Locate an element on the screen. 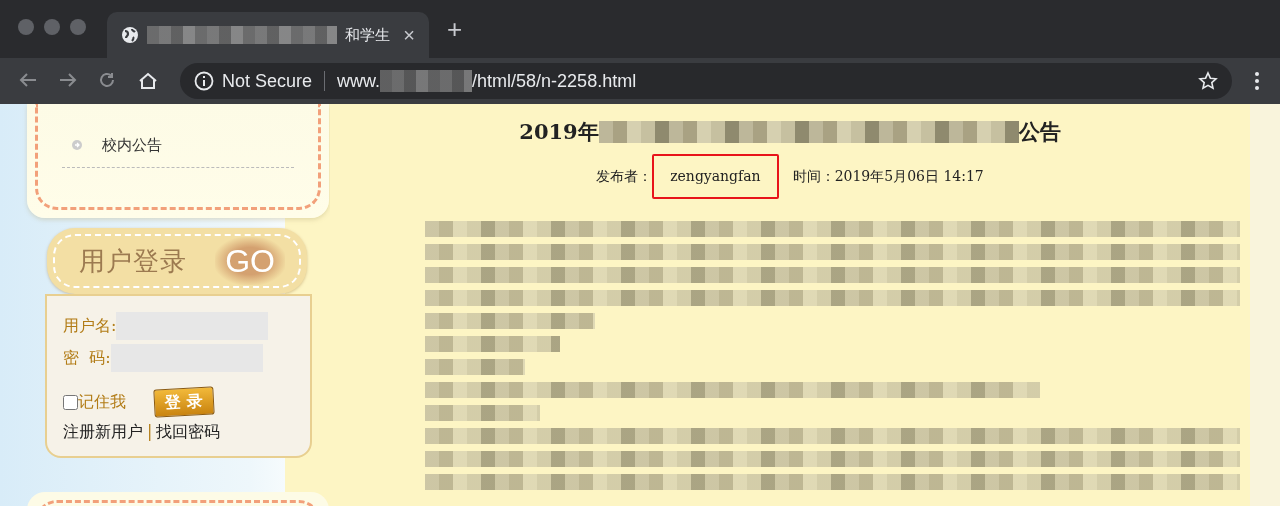 The image size is (1280, 506). arrow-bullet-icon is located at coordinates (77, 145).